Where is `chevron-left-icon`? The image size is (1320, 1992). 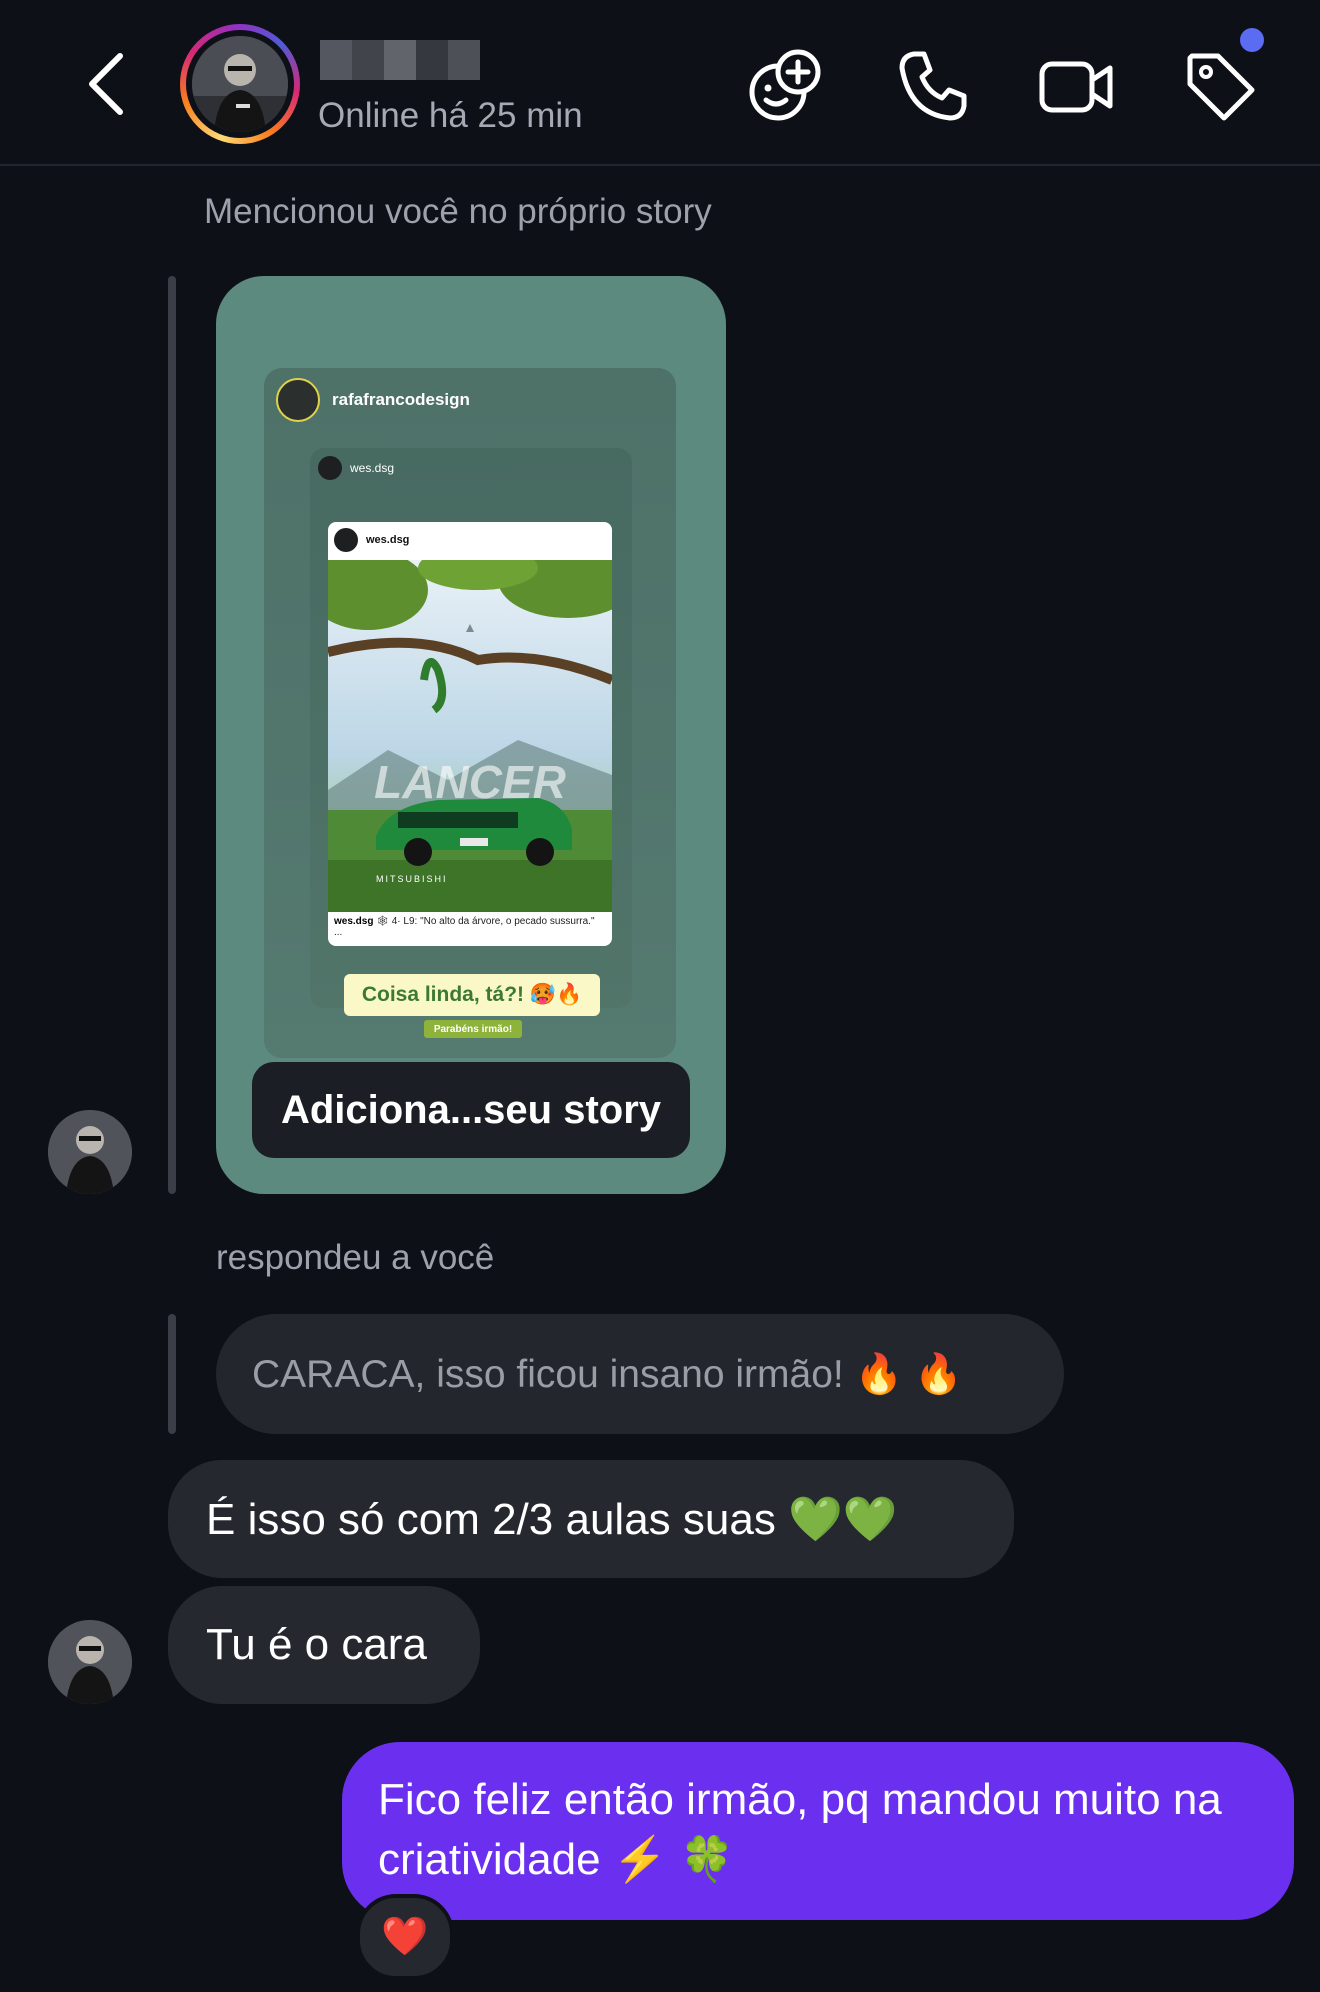
chevron-left-icon is located at coordinates (106, 84).